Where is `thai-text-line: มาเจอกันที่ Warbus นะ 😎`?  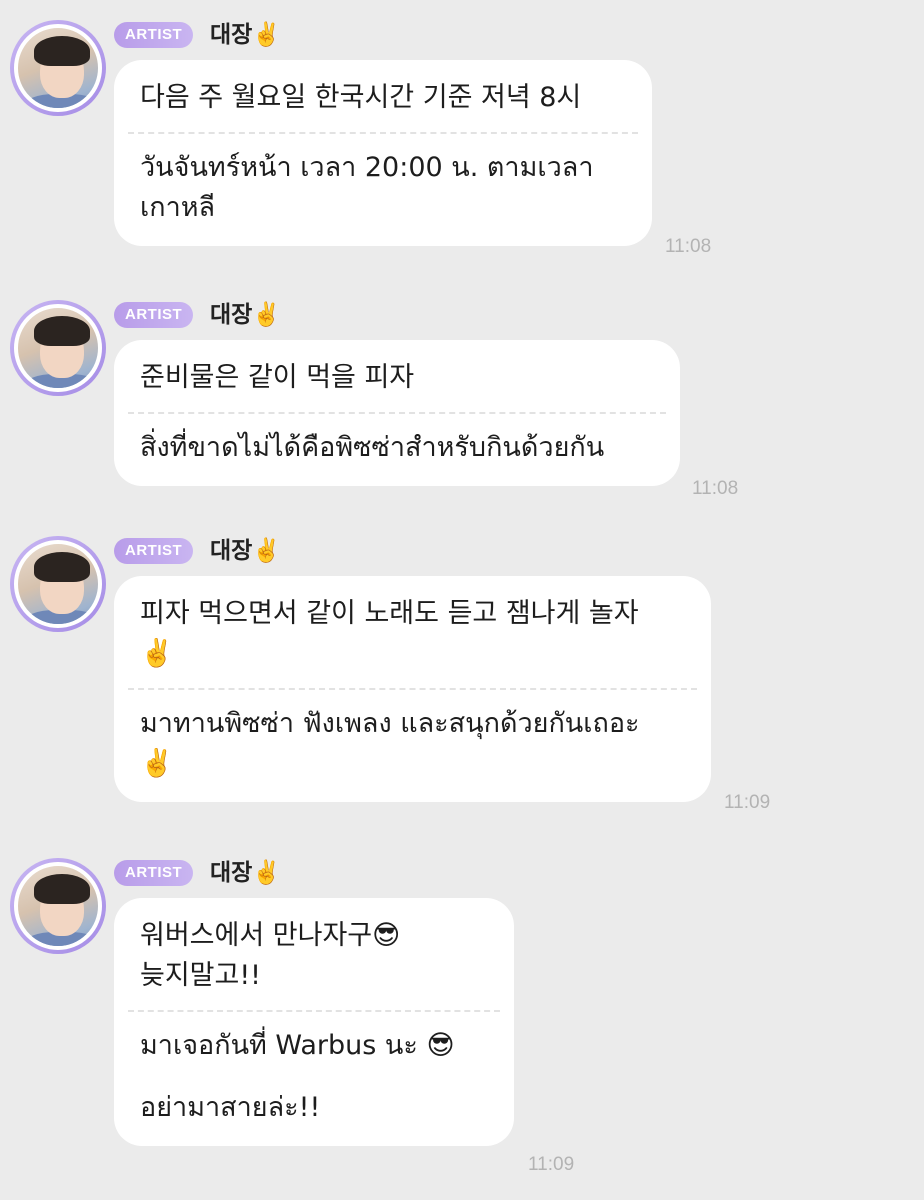
thai-text-line: มาเจอกันที่ Warbus นะ 😎 is located at coordinates (297, 1045).